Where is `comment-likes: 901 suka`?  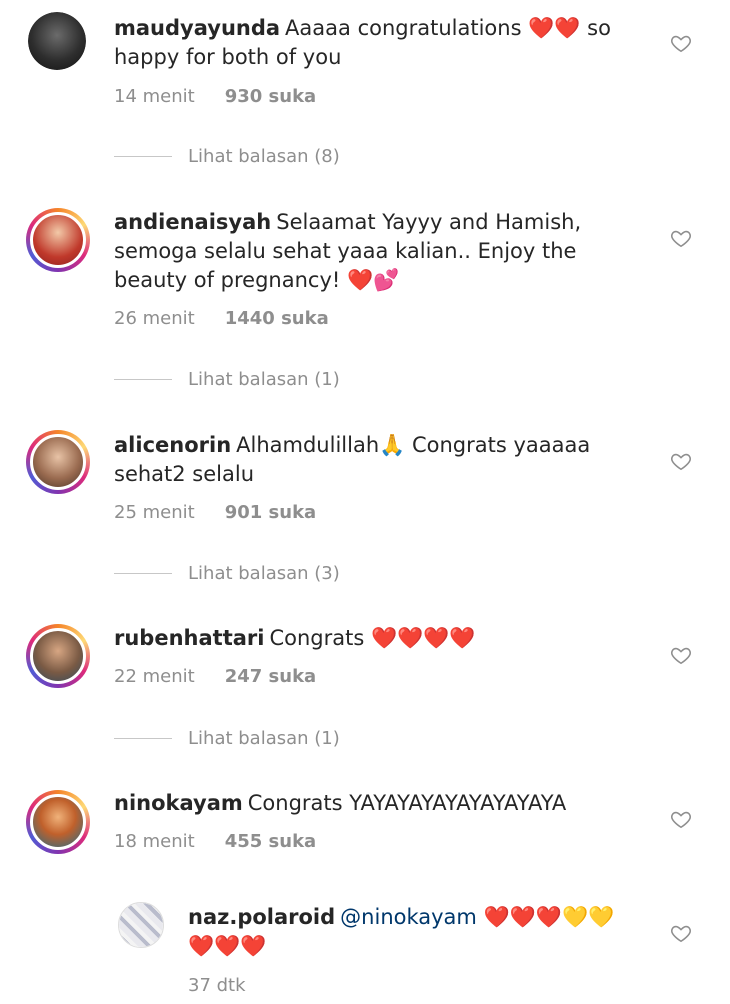 comment-likes: 901 suka is located at coordinates (271, 512).